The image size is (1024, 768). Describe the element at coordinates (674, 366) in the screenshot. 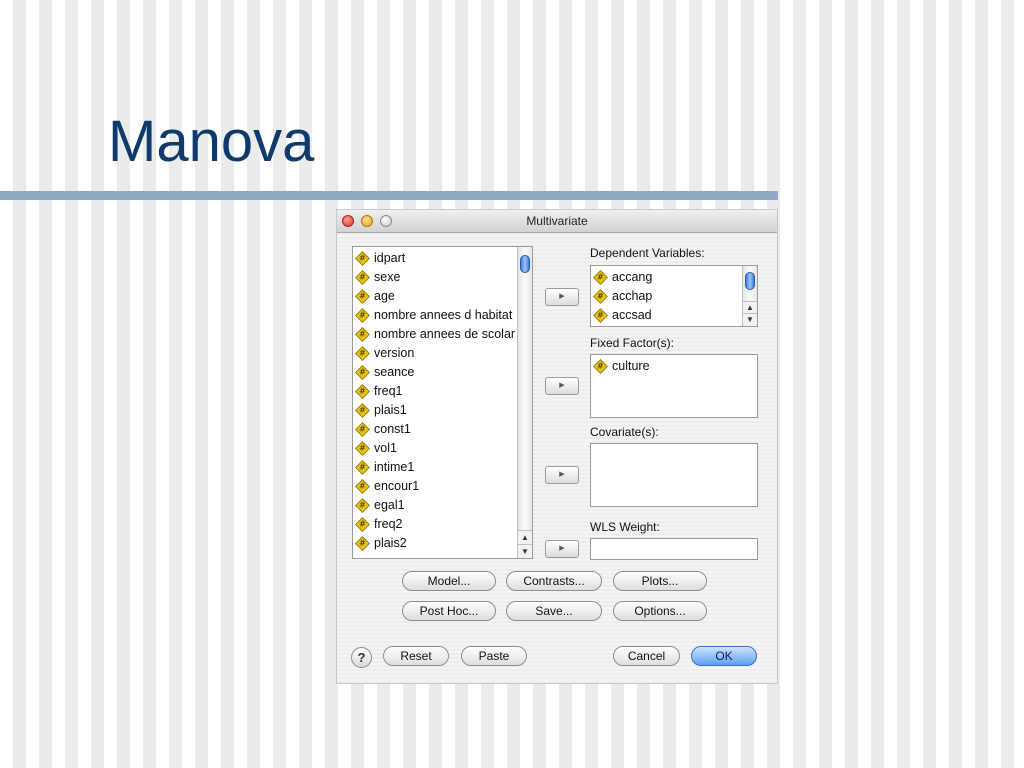

I see `fixed-factor-item: culture` at that location.